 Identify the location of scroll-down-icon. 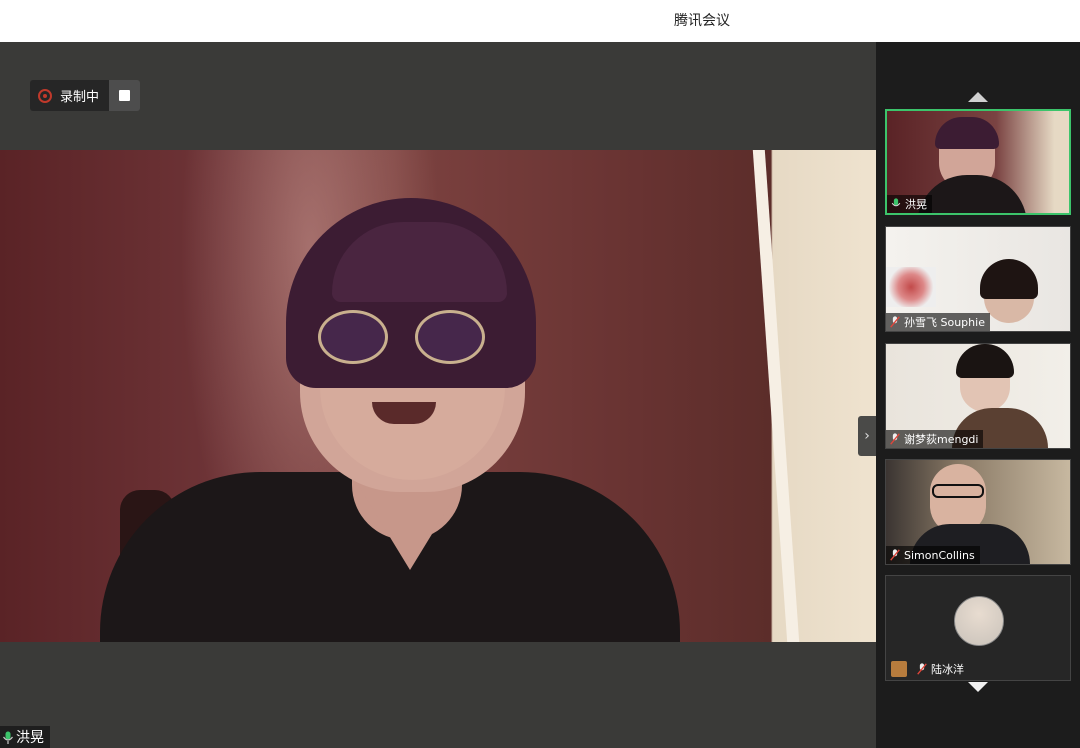
(978, 687).